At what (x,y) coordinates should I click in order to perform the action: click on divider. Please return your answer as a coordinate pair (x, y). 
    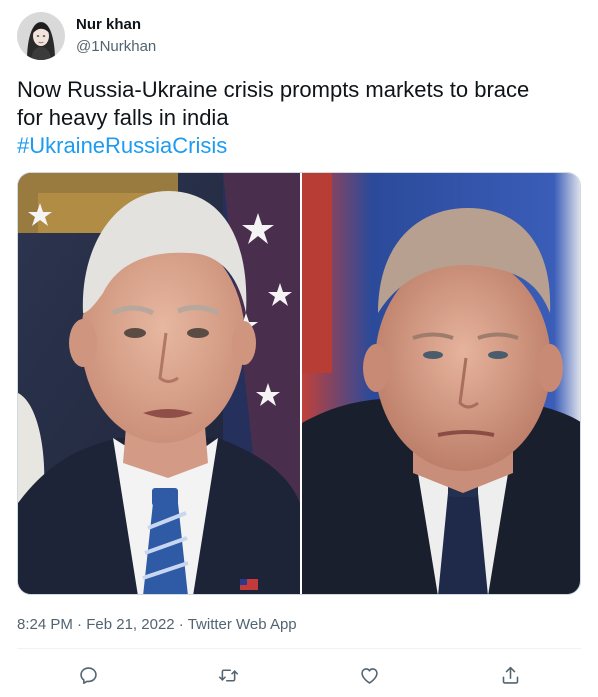
    Looking at the image, I should click on (299, 648).